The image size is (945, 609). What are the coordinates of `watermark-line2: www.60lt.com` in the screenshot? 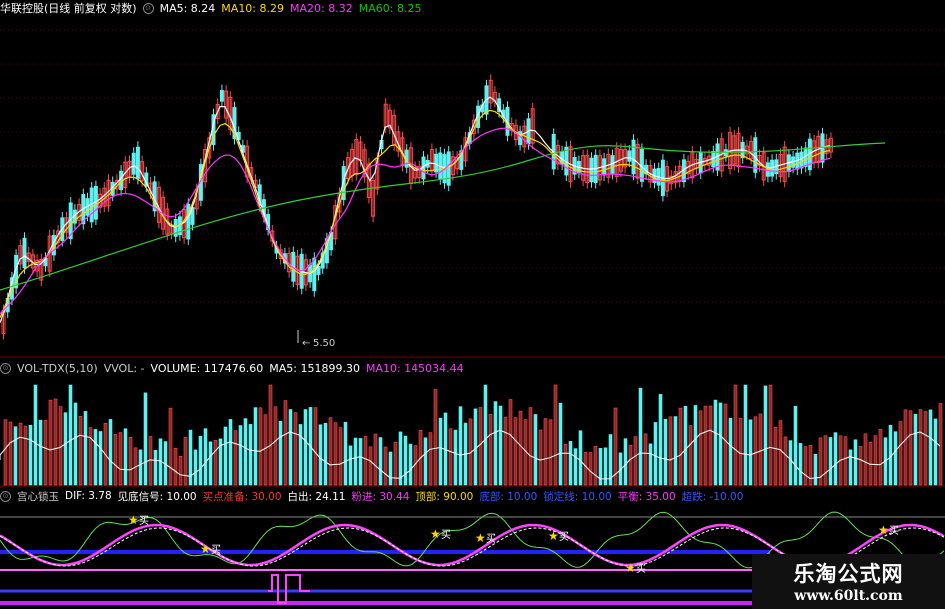 It's located at (848, 596).